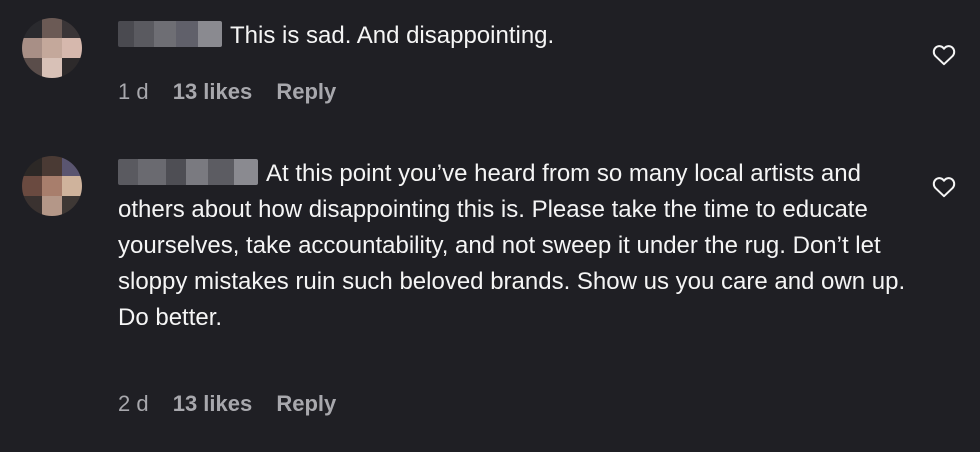 Image resolution: width=980 pixels, height=452 pixels. Describe the element at coordinates (392, 35) in the screenshot. I see `comment-text: This is sad. And disappointing.` at that location.